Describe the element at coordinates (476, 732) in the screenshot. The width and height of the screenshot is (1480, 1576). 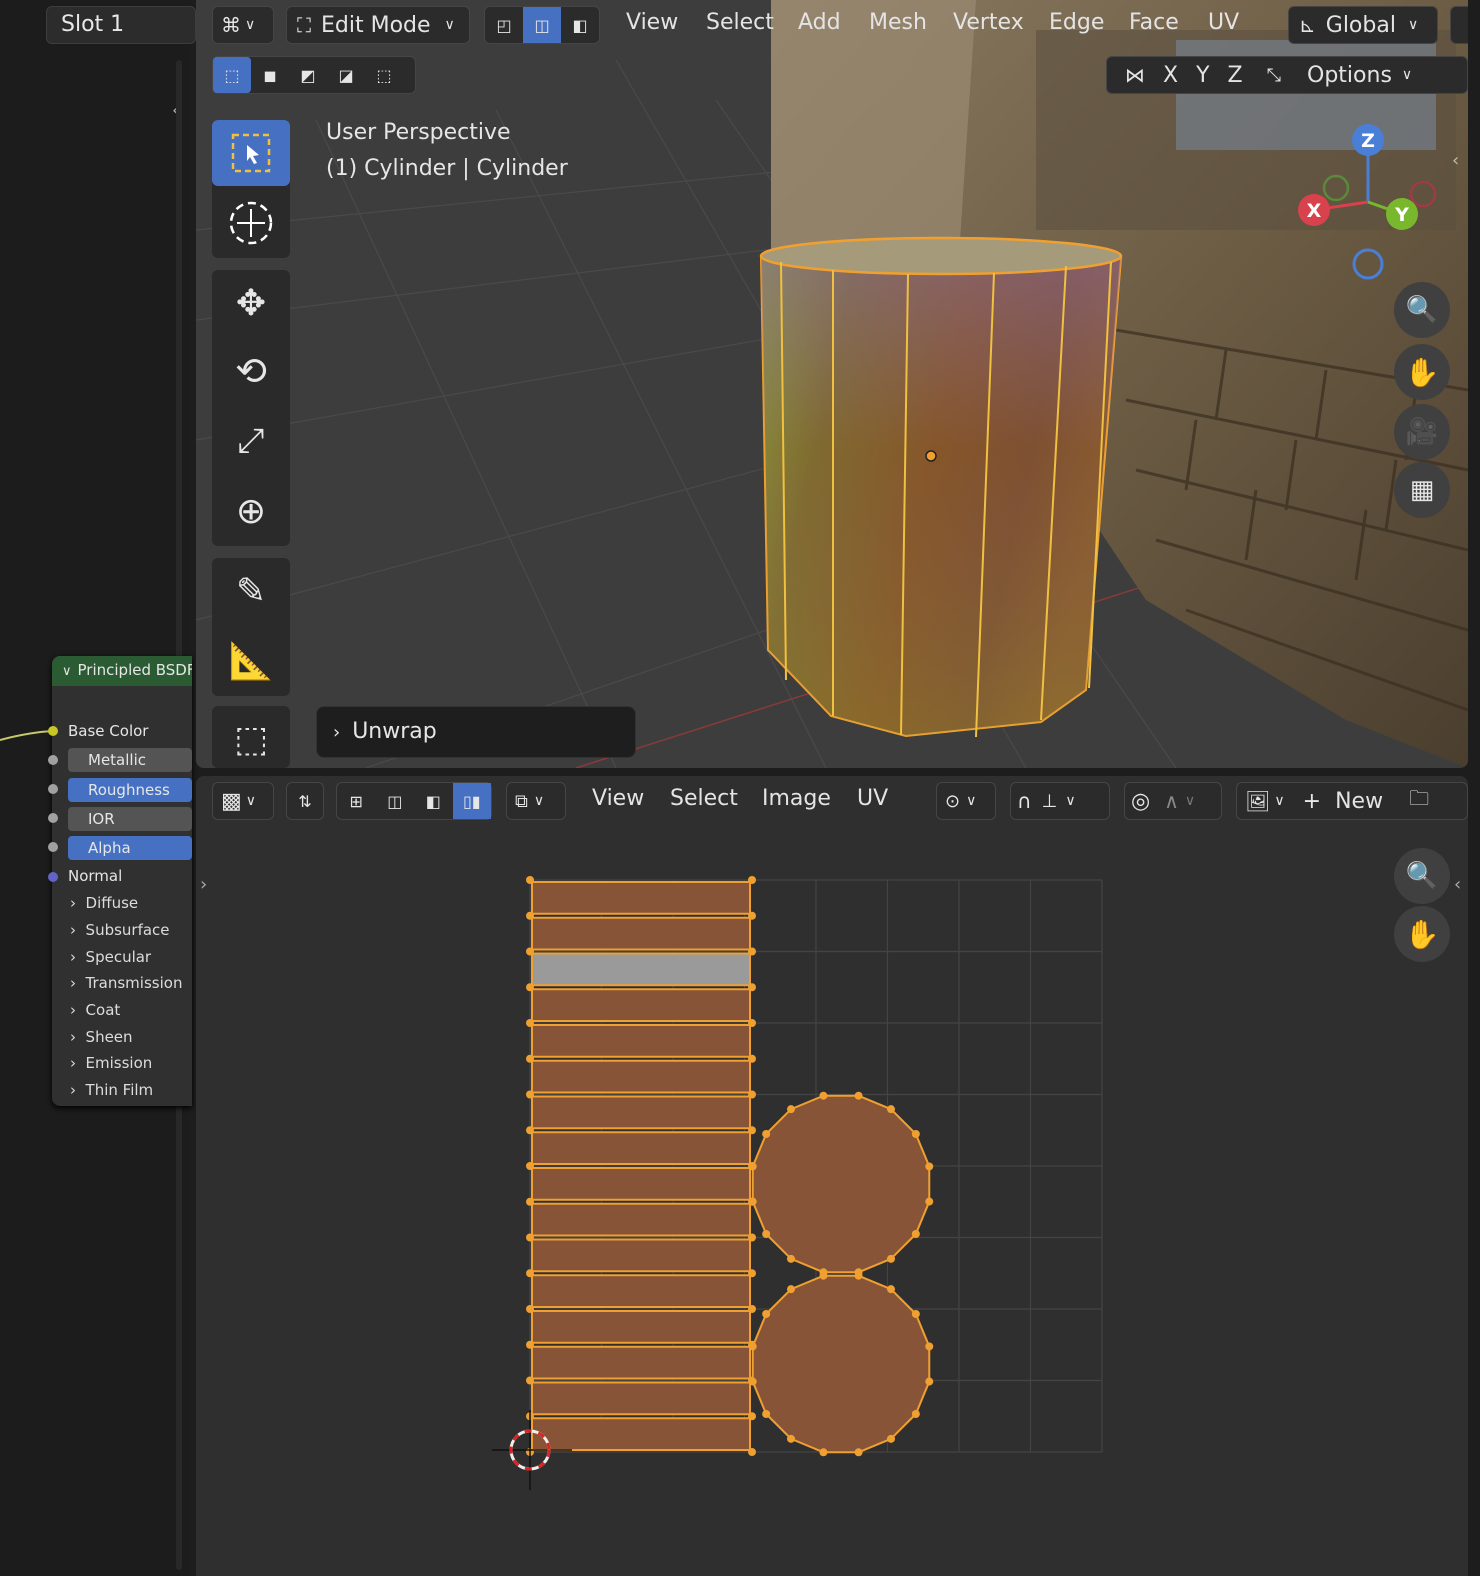
I see `last-operator-panel: › Unwrap` at that location.